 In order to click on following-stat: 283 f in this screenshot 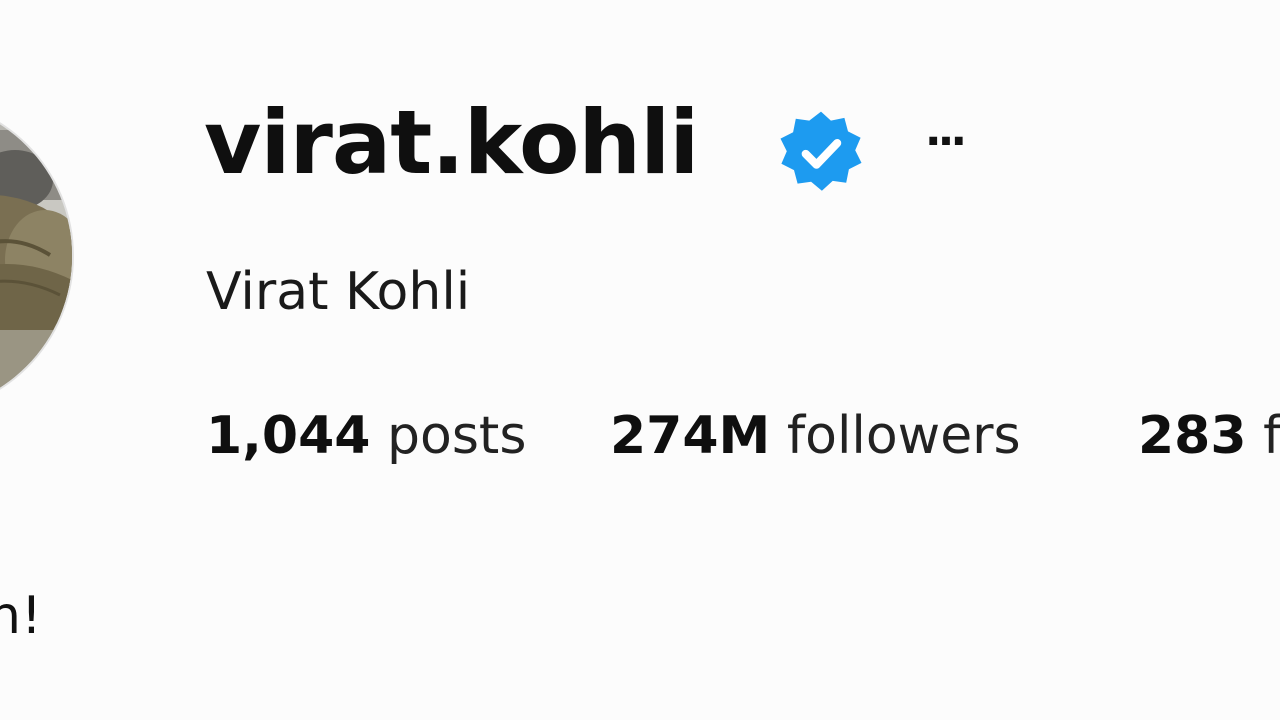, I will do `click(1209, 436)`.